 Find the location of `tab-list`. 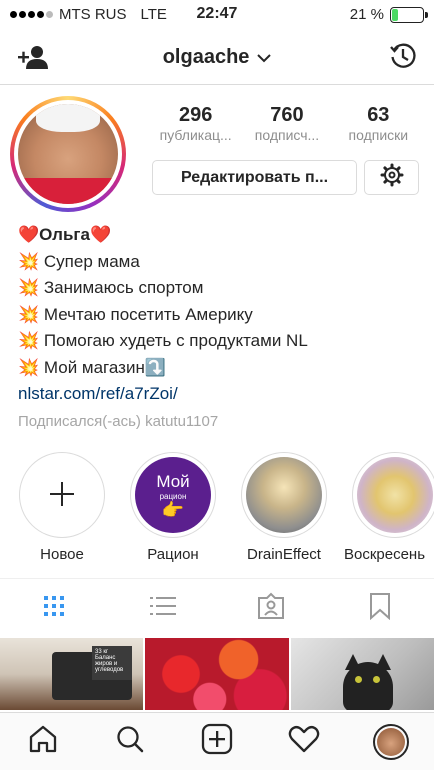

tab-list is located at coordinates (163, 608).